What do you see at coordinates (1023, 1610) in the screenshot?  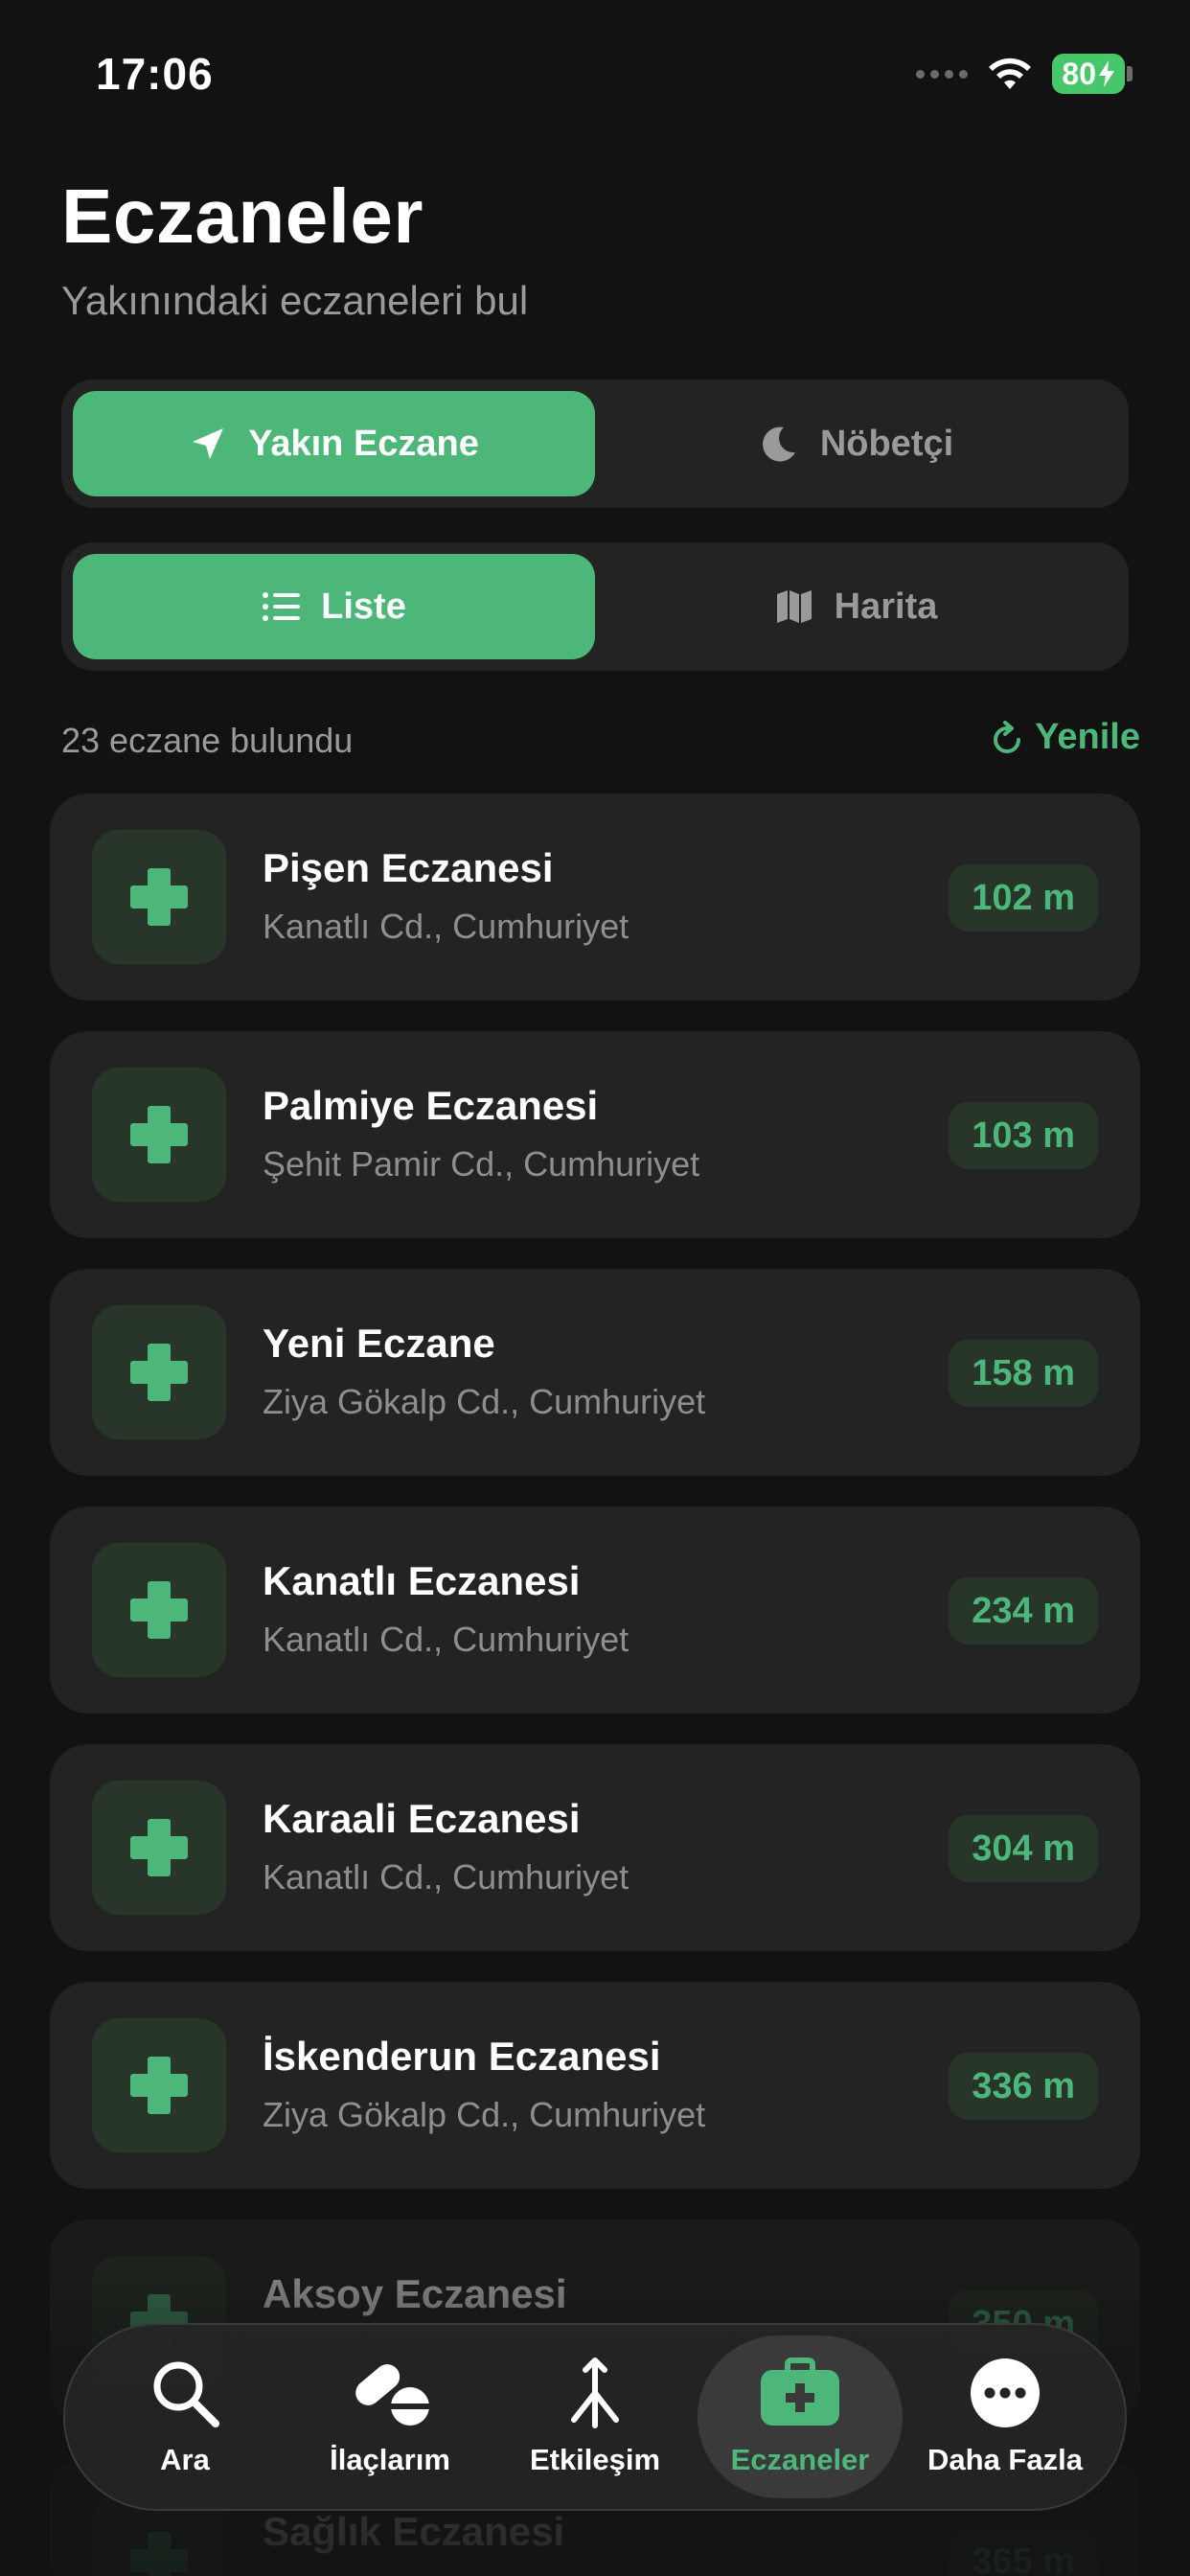 I see `distance-badge: 234 m` at bounding box center [1023, 1610].